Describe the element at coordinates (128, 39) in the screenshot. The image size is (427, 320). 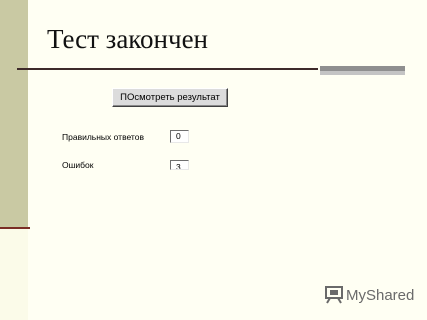
I see `slide-title: Тест закончен` at that location.